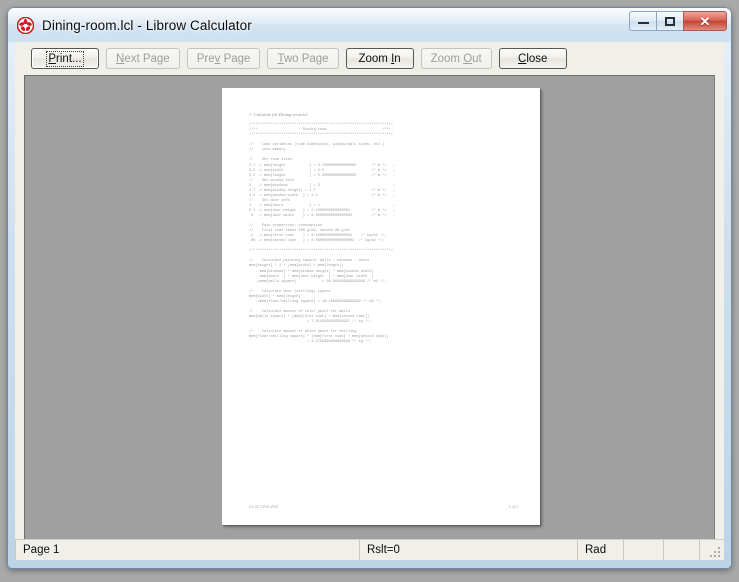 This screenshot has width=739, height=582. I want to click on maximize-icon, so click(670, 21).